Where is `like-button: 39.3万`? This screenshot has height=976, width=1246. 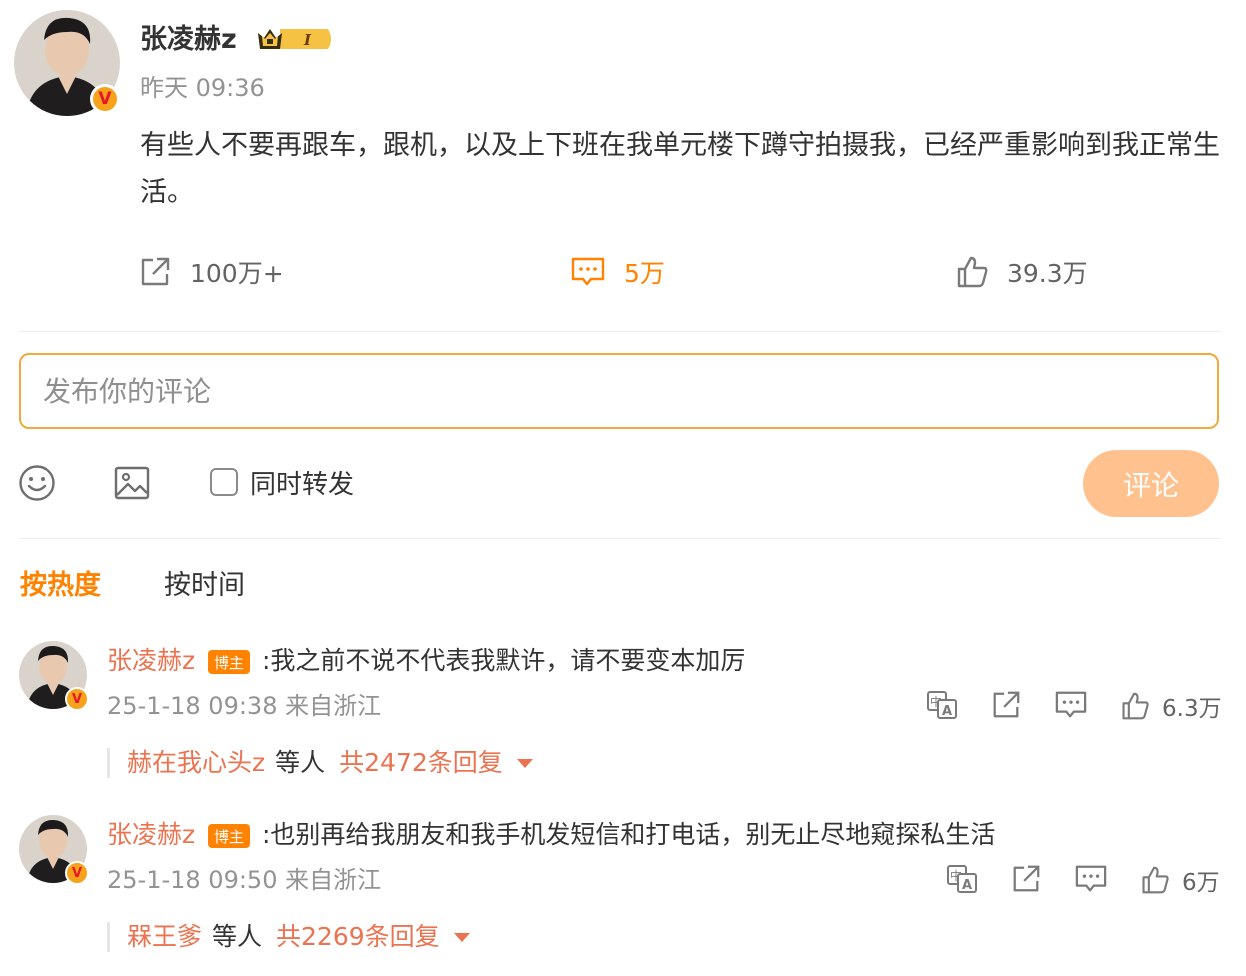 like-button: 39.3万 is located at coordinates (1021, 272).